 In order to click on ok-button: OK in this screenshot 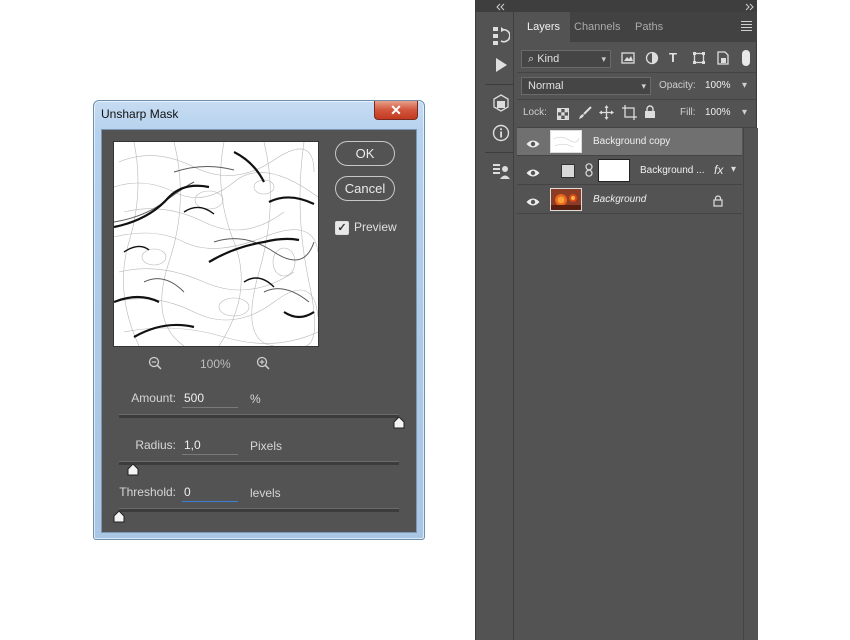, I will do `click(365, 153)`.